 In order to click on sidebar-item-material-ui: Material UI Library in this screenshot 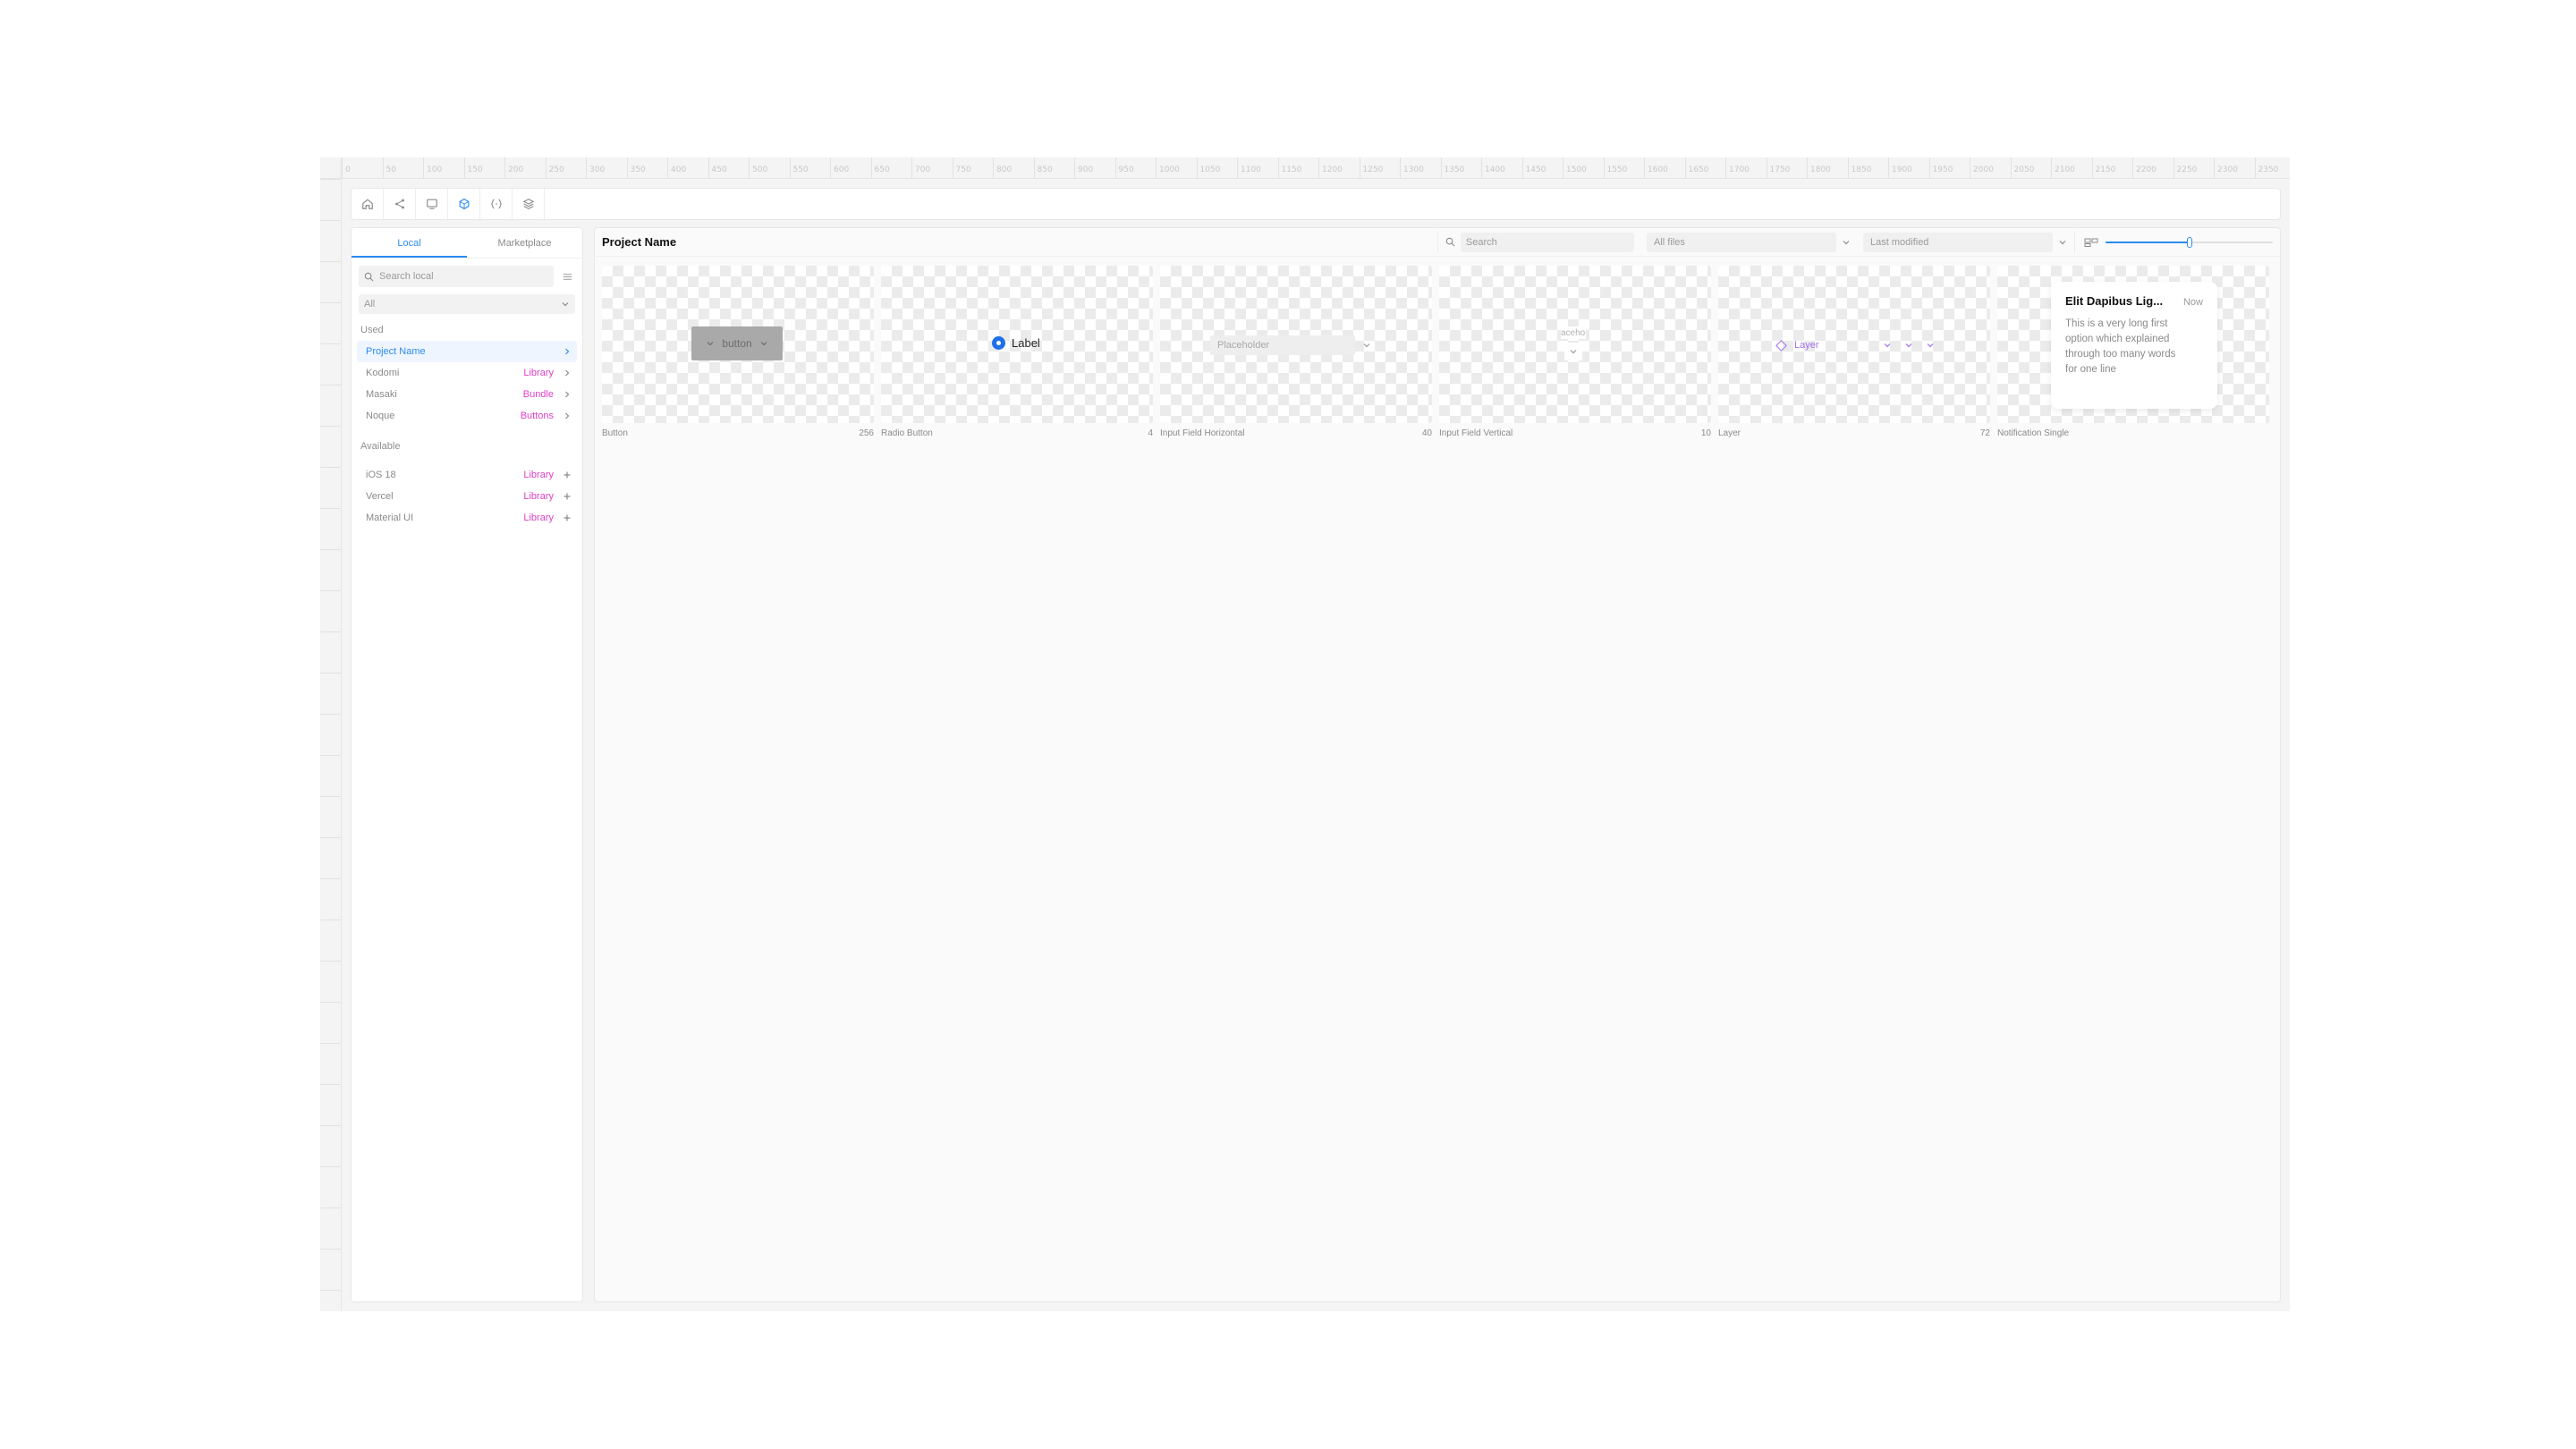, I will do `click(467, 518)`.